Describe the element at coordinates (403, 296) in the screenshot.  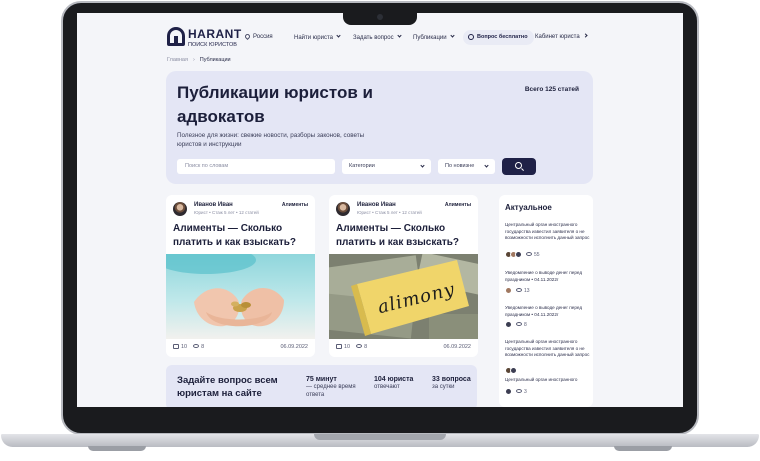
I see `article-image-alimony-note: alimony` at that location.